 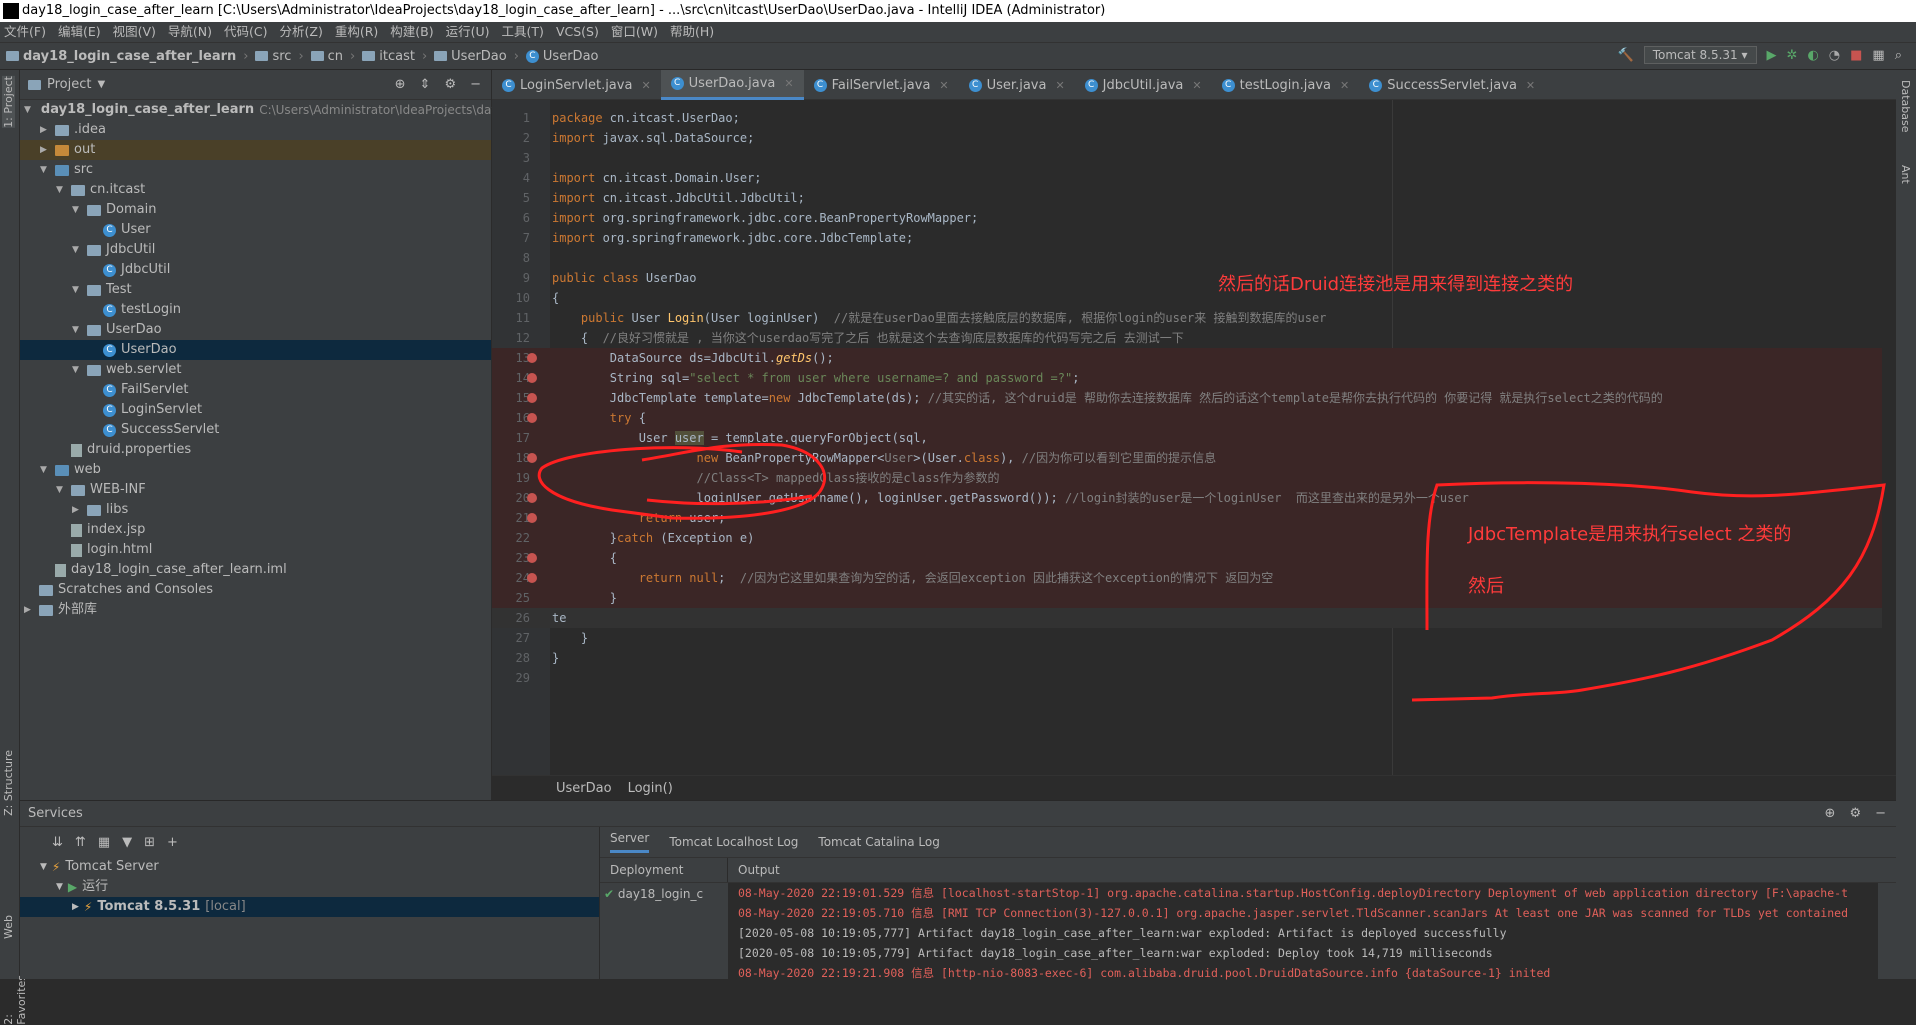 I want to click on tree-item: C LoginServlet, so click(x=255, y=410).